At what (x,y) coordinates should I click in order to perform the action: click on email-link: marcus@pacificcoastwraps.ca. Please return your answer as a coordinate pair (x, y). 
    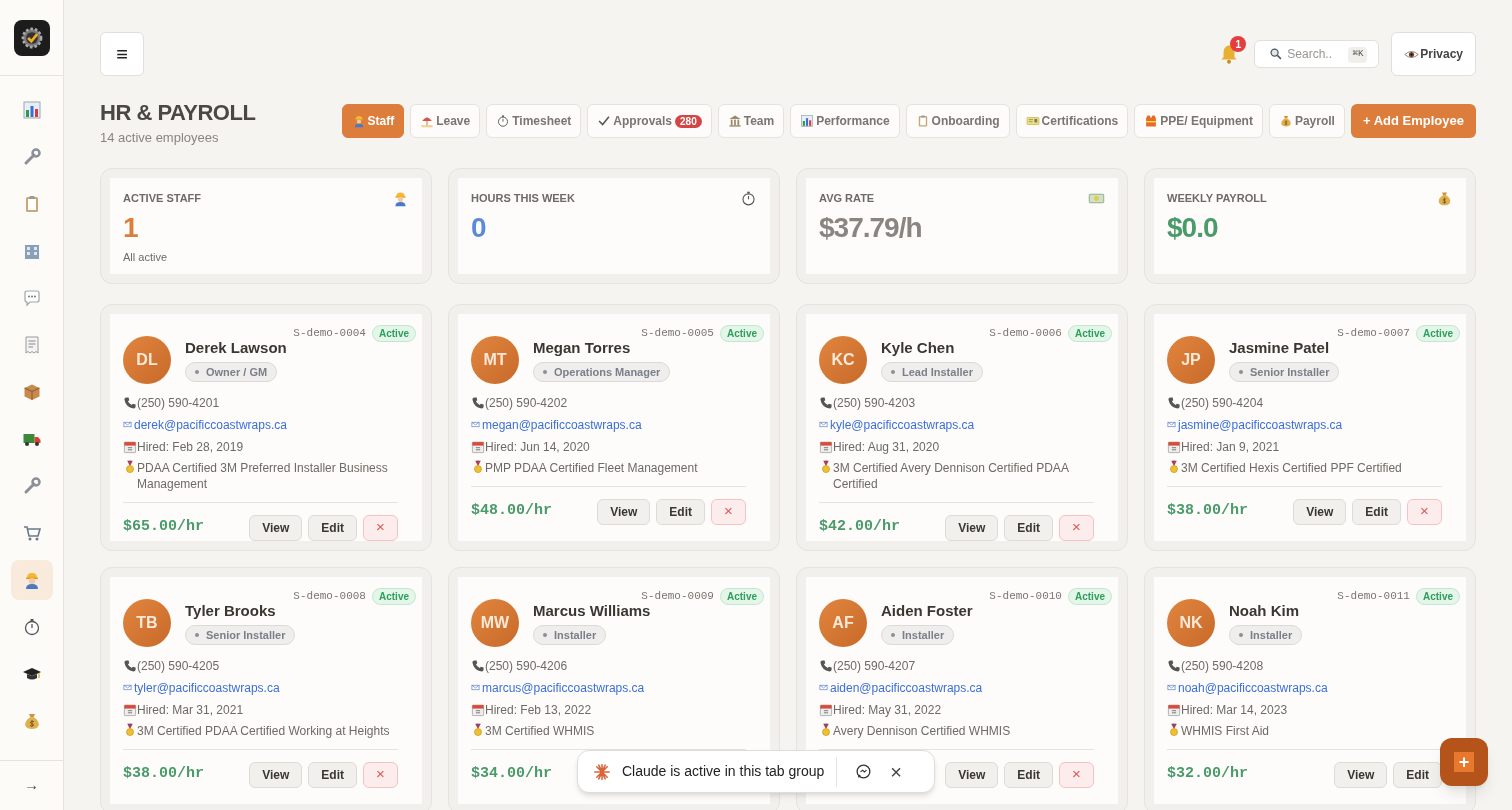
    Looking at the image, I should click on (563, 687).